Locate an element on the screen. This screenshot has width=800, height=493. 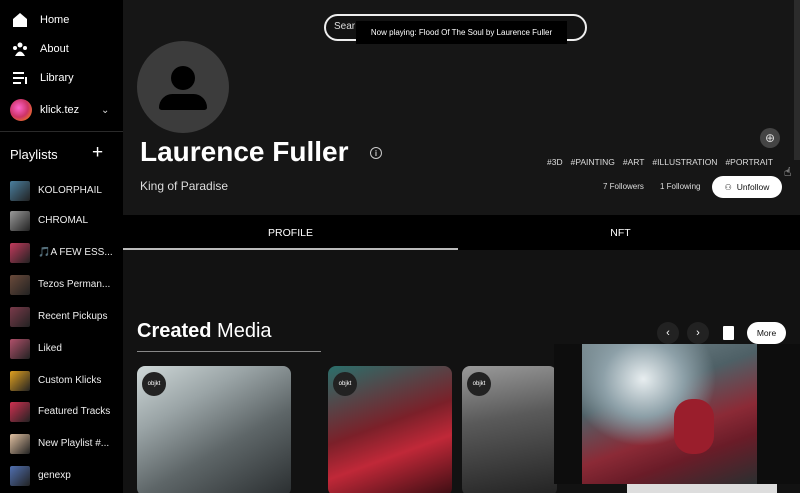
playlist-item: Custom Klicks is located at coordinates (61, 381).